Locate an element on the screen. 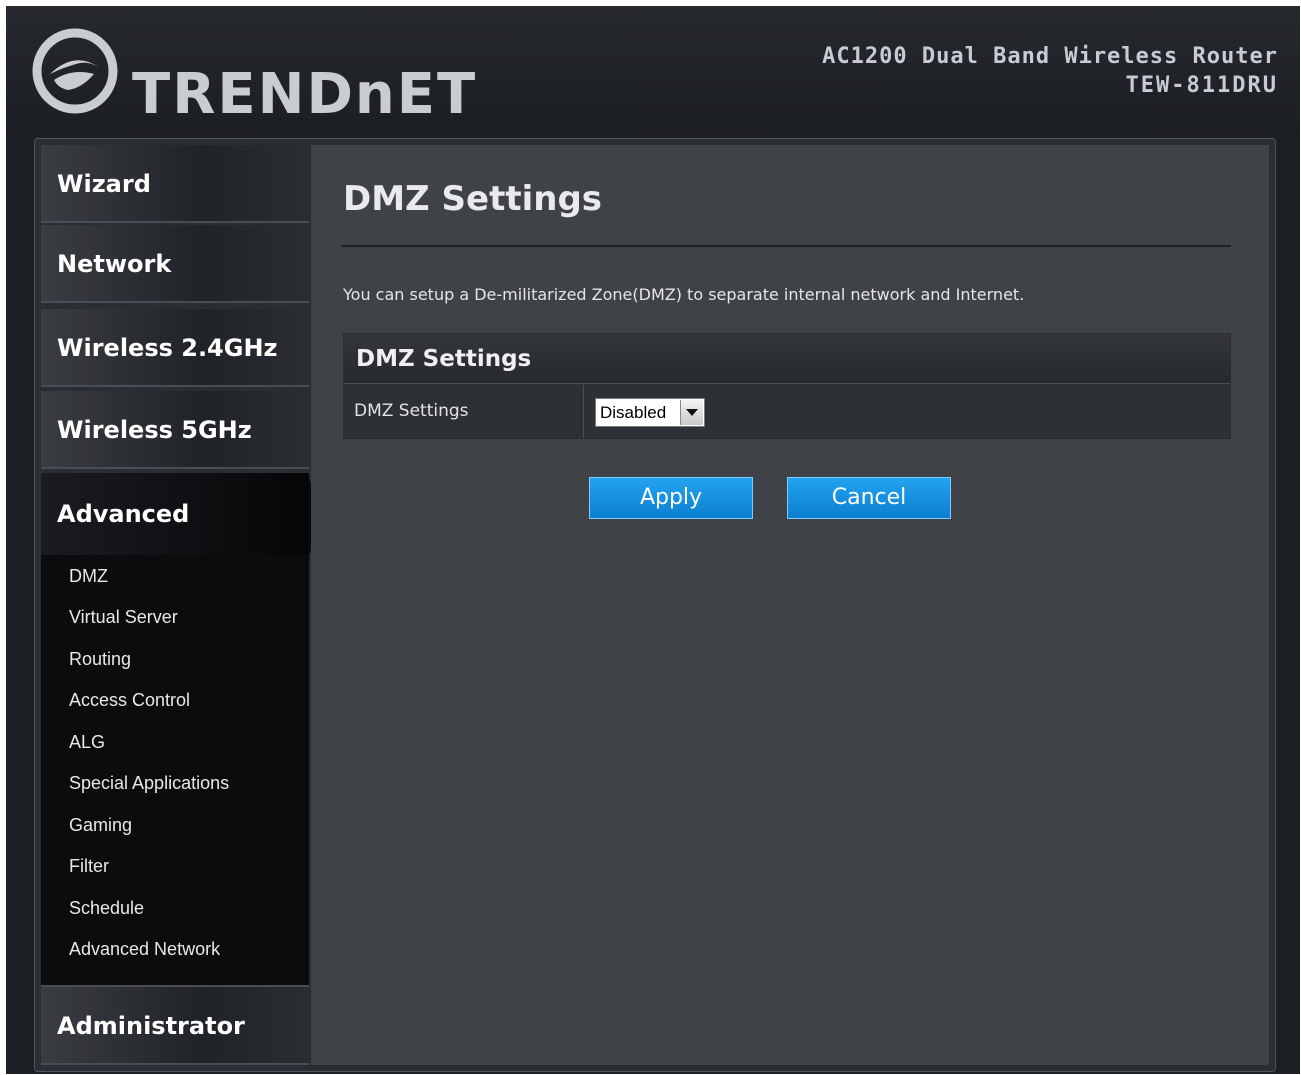 The width and height of the screenshot is (1301, 1075). sidebar-subitem-alg: ALG is located at coordinates (87, 742).